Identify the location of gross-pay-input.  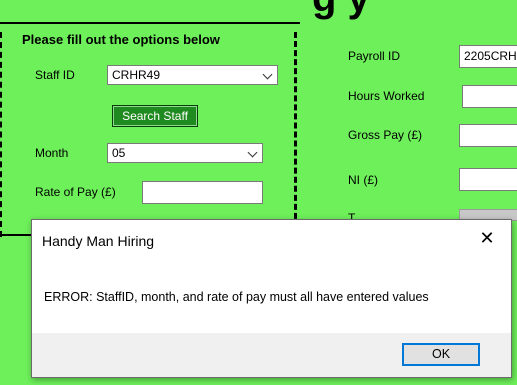
(488, 135).